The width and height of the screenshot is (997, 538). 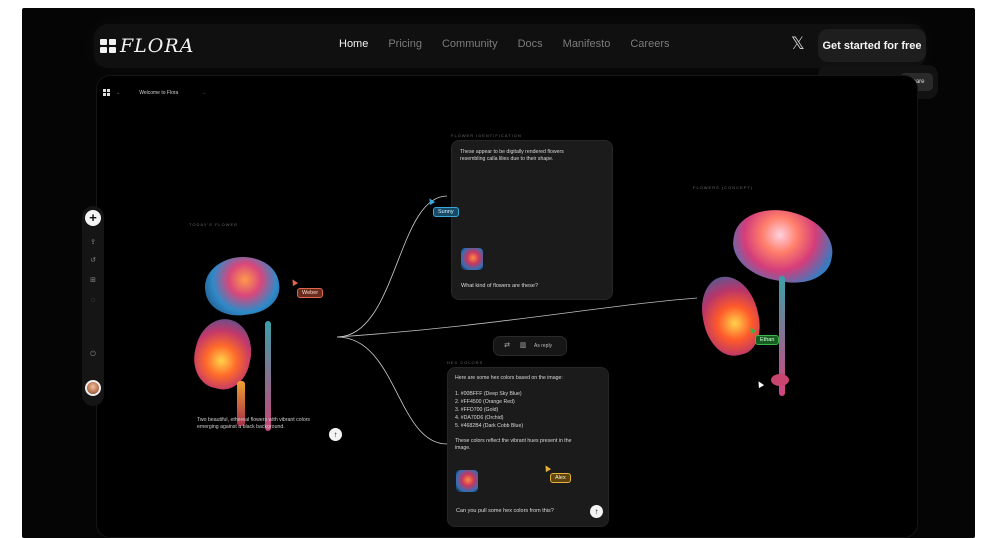 What do you see at coordinates (446, 212) in the screenshot?
I see `cursor-tag-sunny: Sunny` at bounding box center [446, 212].